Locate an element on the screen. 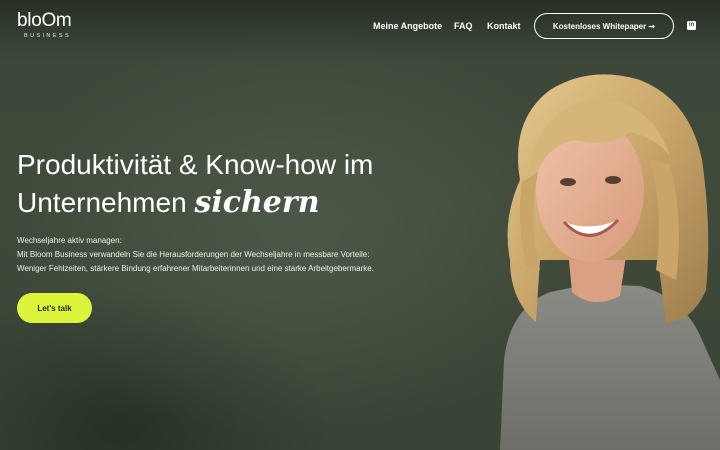  headline-line-1: Produktivität & Know-how im is located at coordinates (195, 164).